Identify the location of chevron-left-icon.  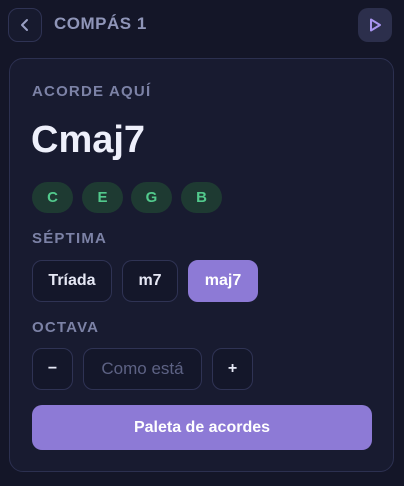
(24, 25).